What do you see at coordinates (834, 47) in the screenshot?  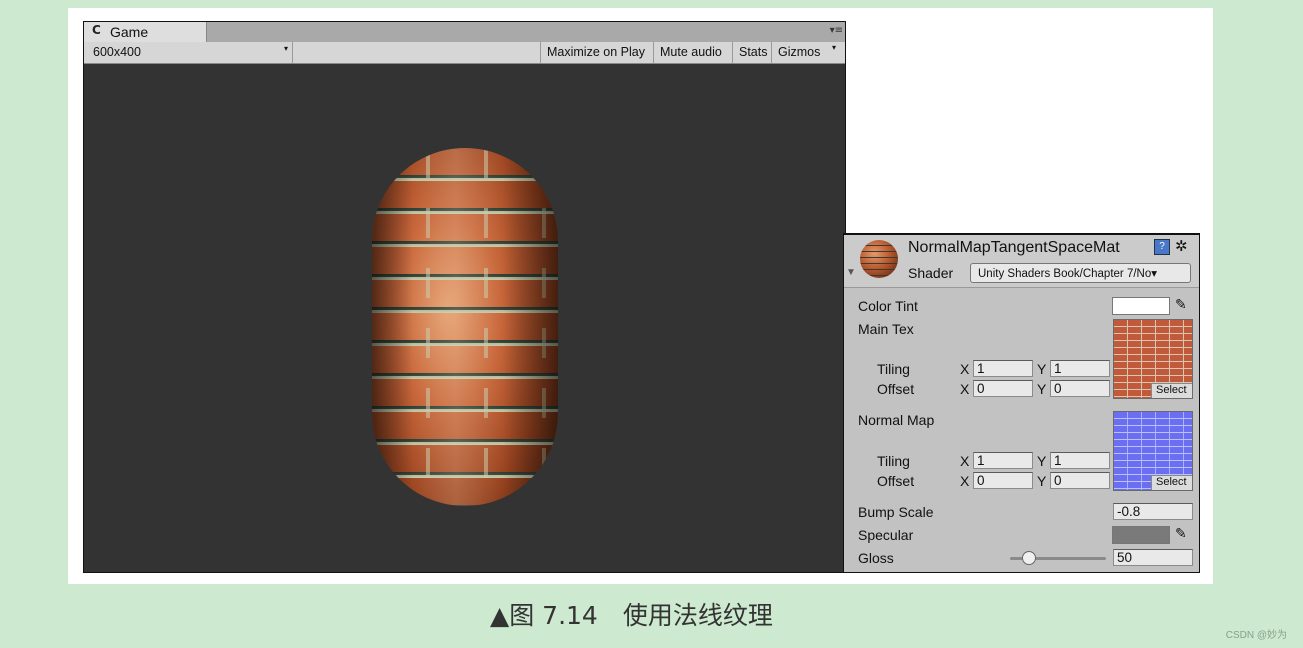 I see `gizmos-chevron-icon: ▾` at bounding box center [834, 47].